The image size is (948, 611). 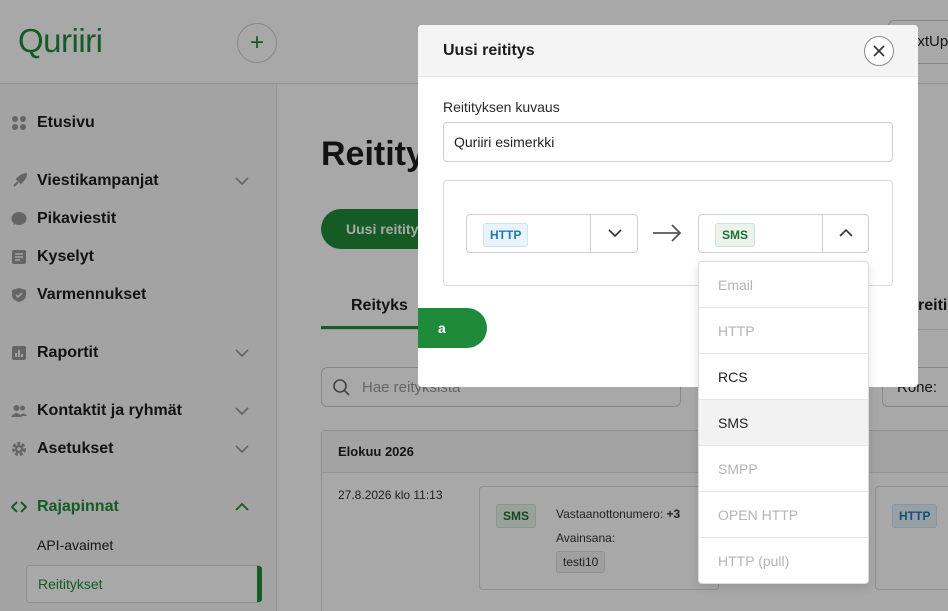 What do you see at coordinates (754, 561) in the screenshot?
I see `option-http-pull: HTTP (pull)` at bounding box center [754, 561].